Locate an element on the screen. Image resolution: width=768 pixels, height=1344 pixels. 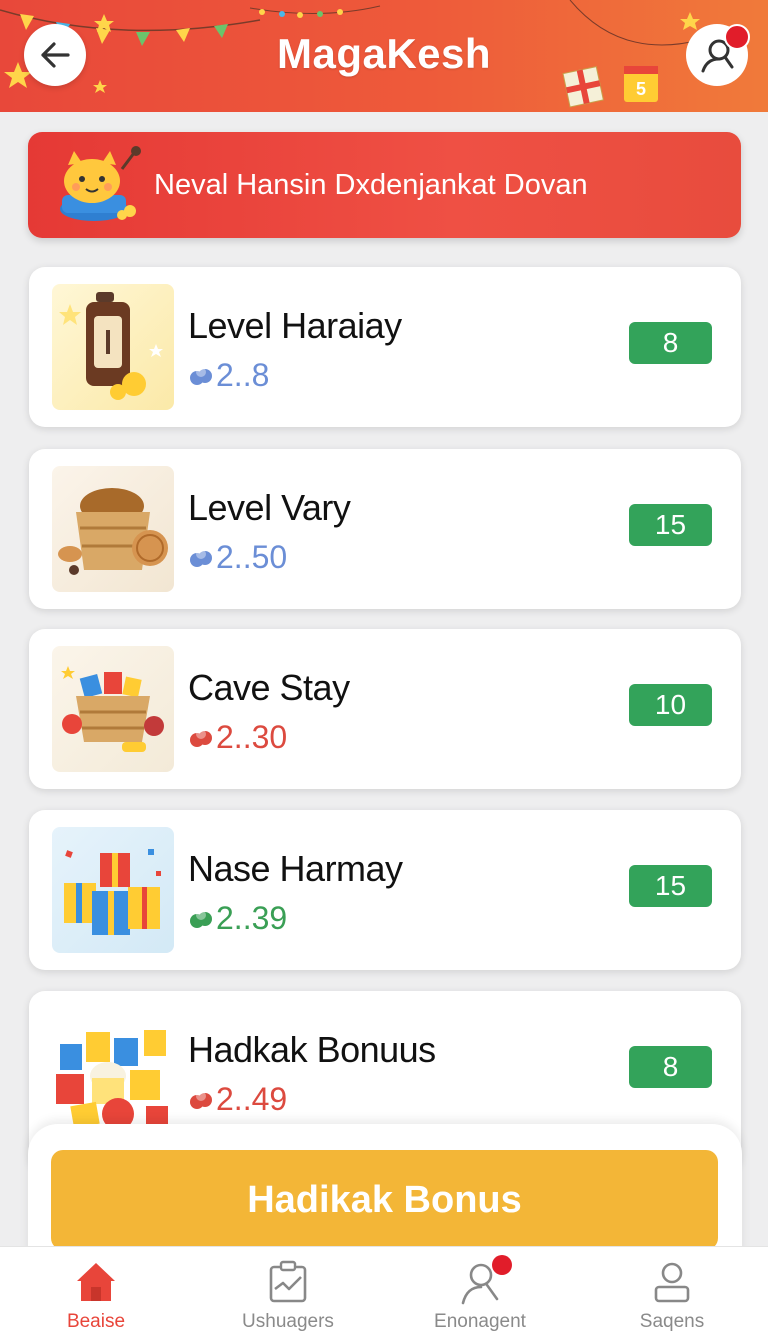
nav-label: Beaise is located at coordinates (96, 1321).